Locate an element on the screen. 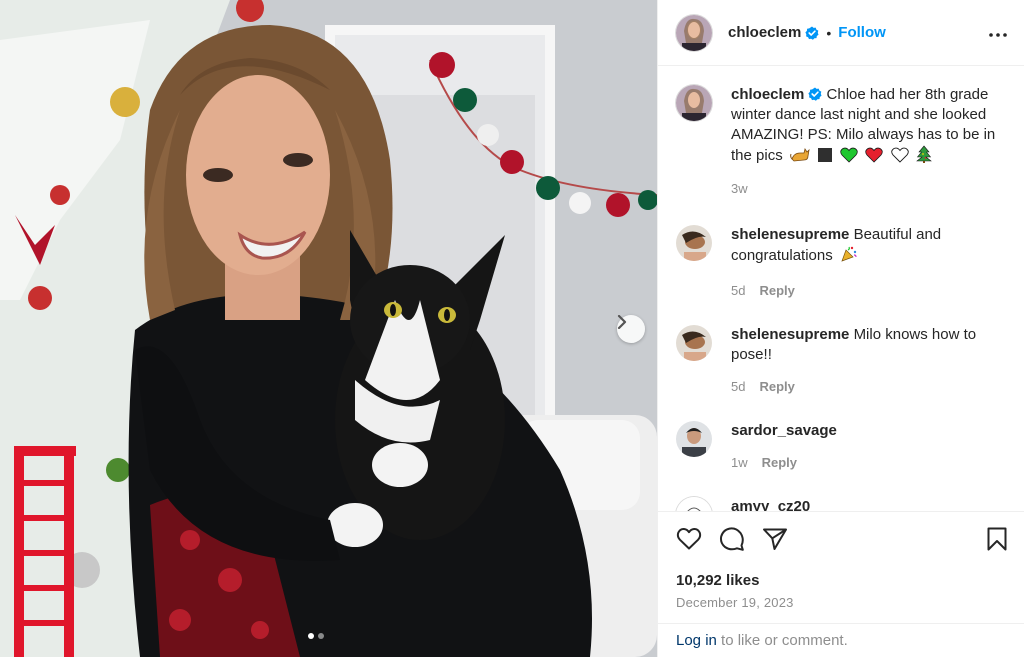  christmas-tree-emoji-icon is located at coordinates (923, 157).